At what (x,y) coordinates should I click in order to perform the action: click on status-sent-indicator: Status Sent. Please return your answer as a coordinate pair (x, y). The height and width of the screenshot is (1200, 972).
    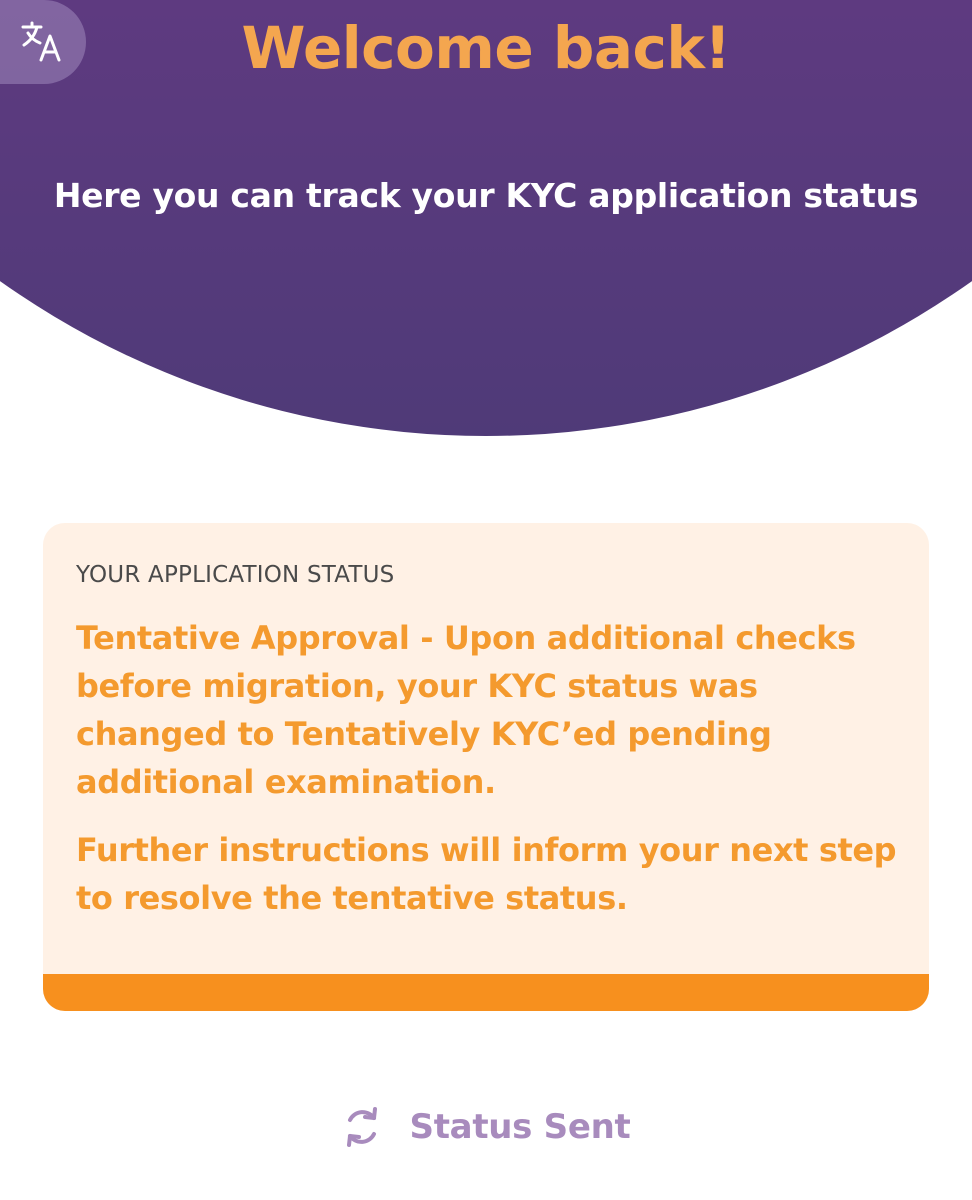
    Looking at the image, I should click on (486, 1127).